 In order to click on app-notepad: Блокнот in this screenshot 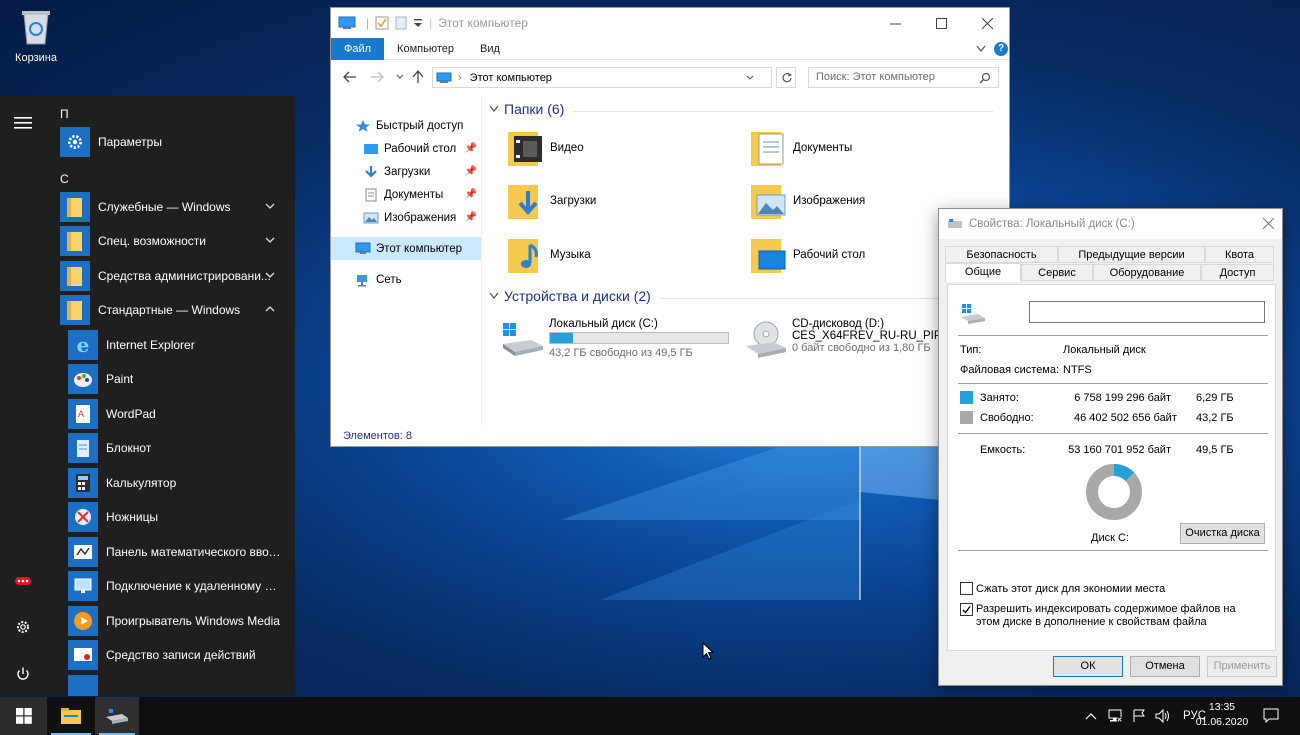, I will do `click(170, 448)`.